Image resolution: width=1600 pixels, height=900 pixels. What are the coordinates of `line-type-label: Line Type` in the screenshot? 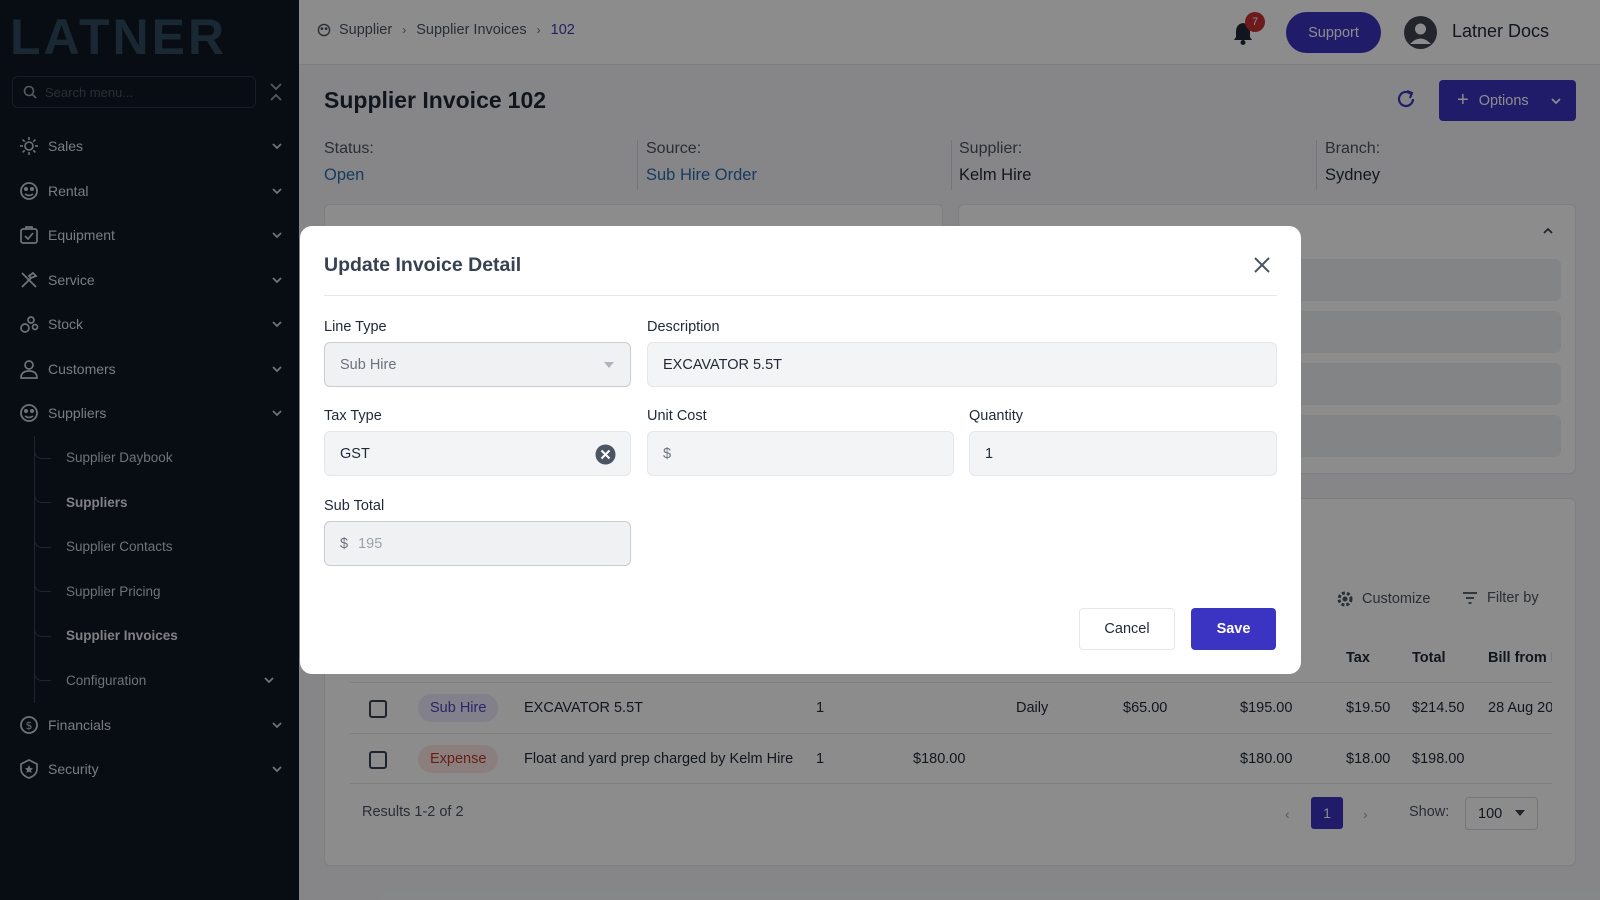 It's located at (355, 327).